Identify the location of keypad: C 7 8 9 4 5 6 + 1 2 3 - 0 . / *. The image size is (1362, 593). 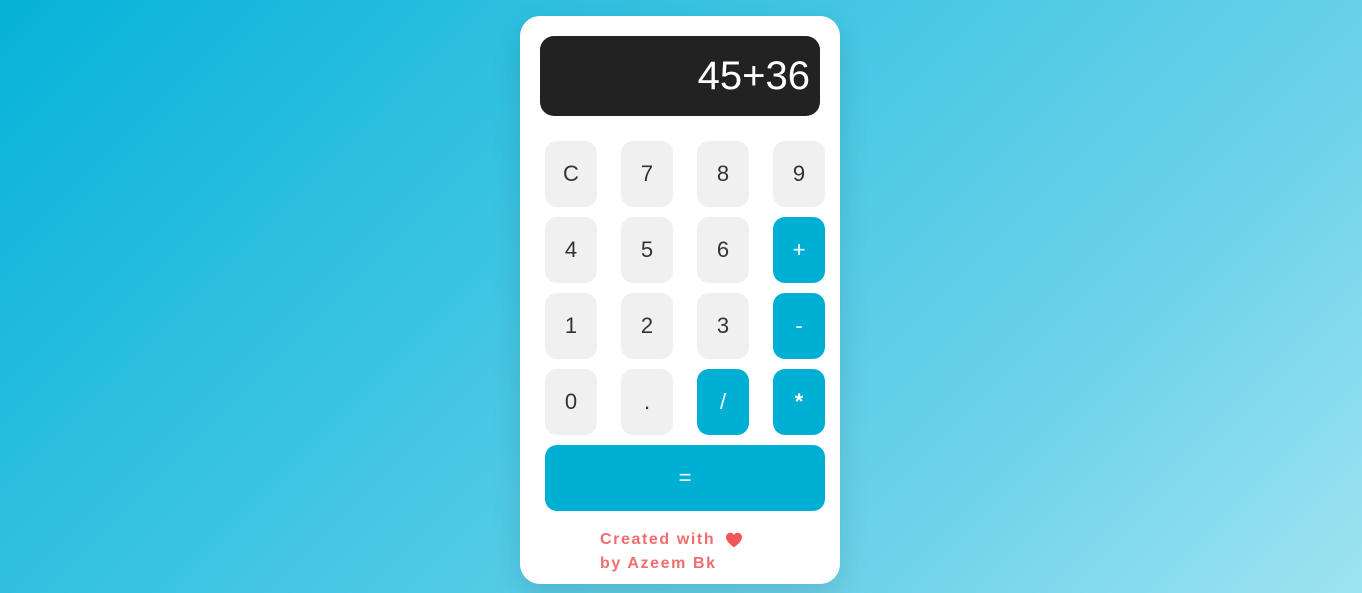
(685, 288).